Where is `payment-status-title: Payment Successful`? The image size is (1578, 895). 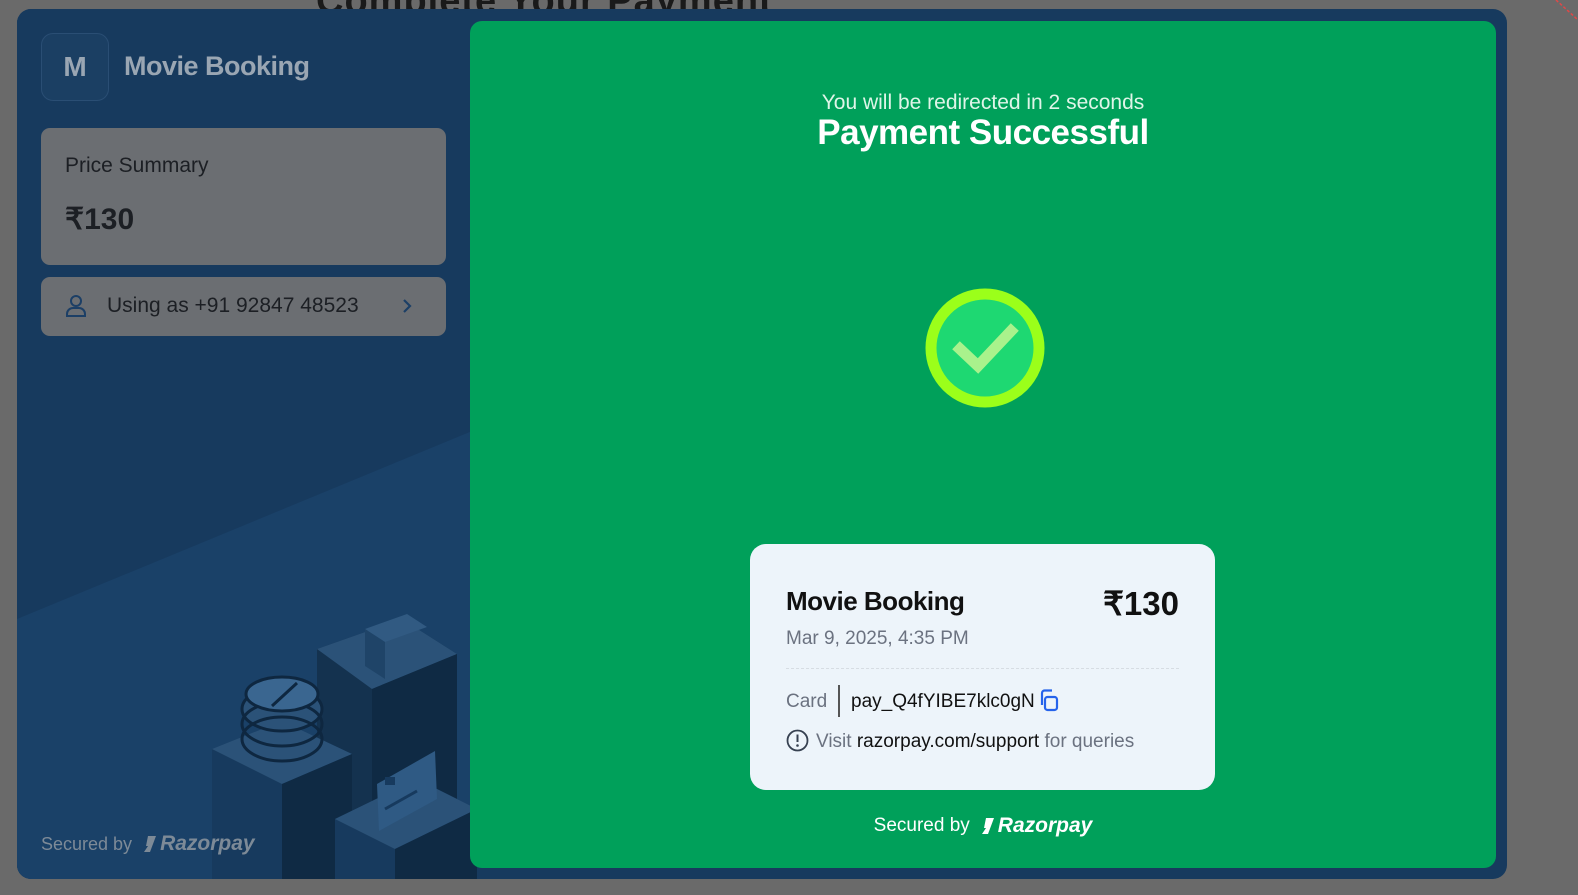
payment-status-title: Payment Successful is located at coordinates (983, 132).